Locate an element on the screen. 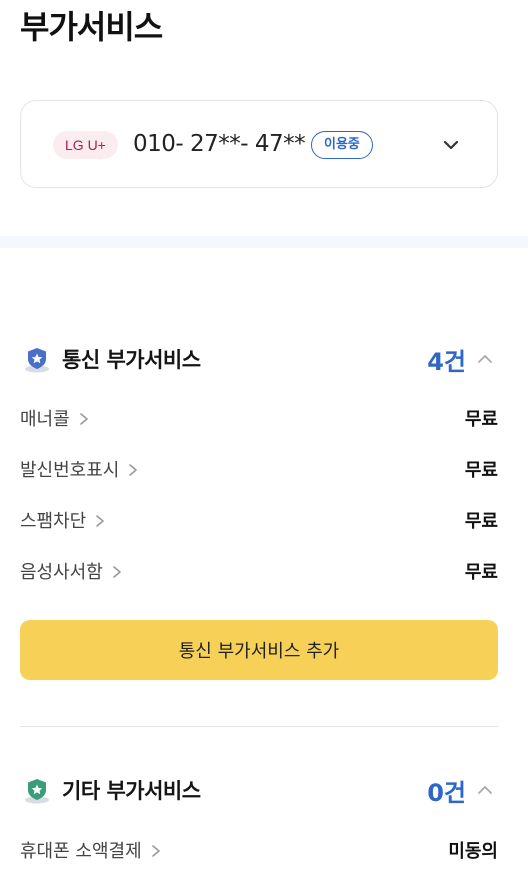 The height and width of the screenshot is (870, 528). service-name: 매너콜 is located at coordinates (45, 419).